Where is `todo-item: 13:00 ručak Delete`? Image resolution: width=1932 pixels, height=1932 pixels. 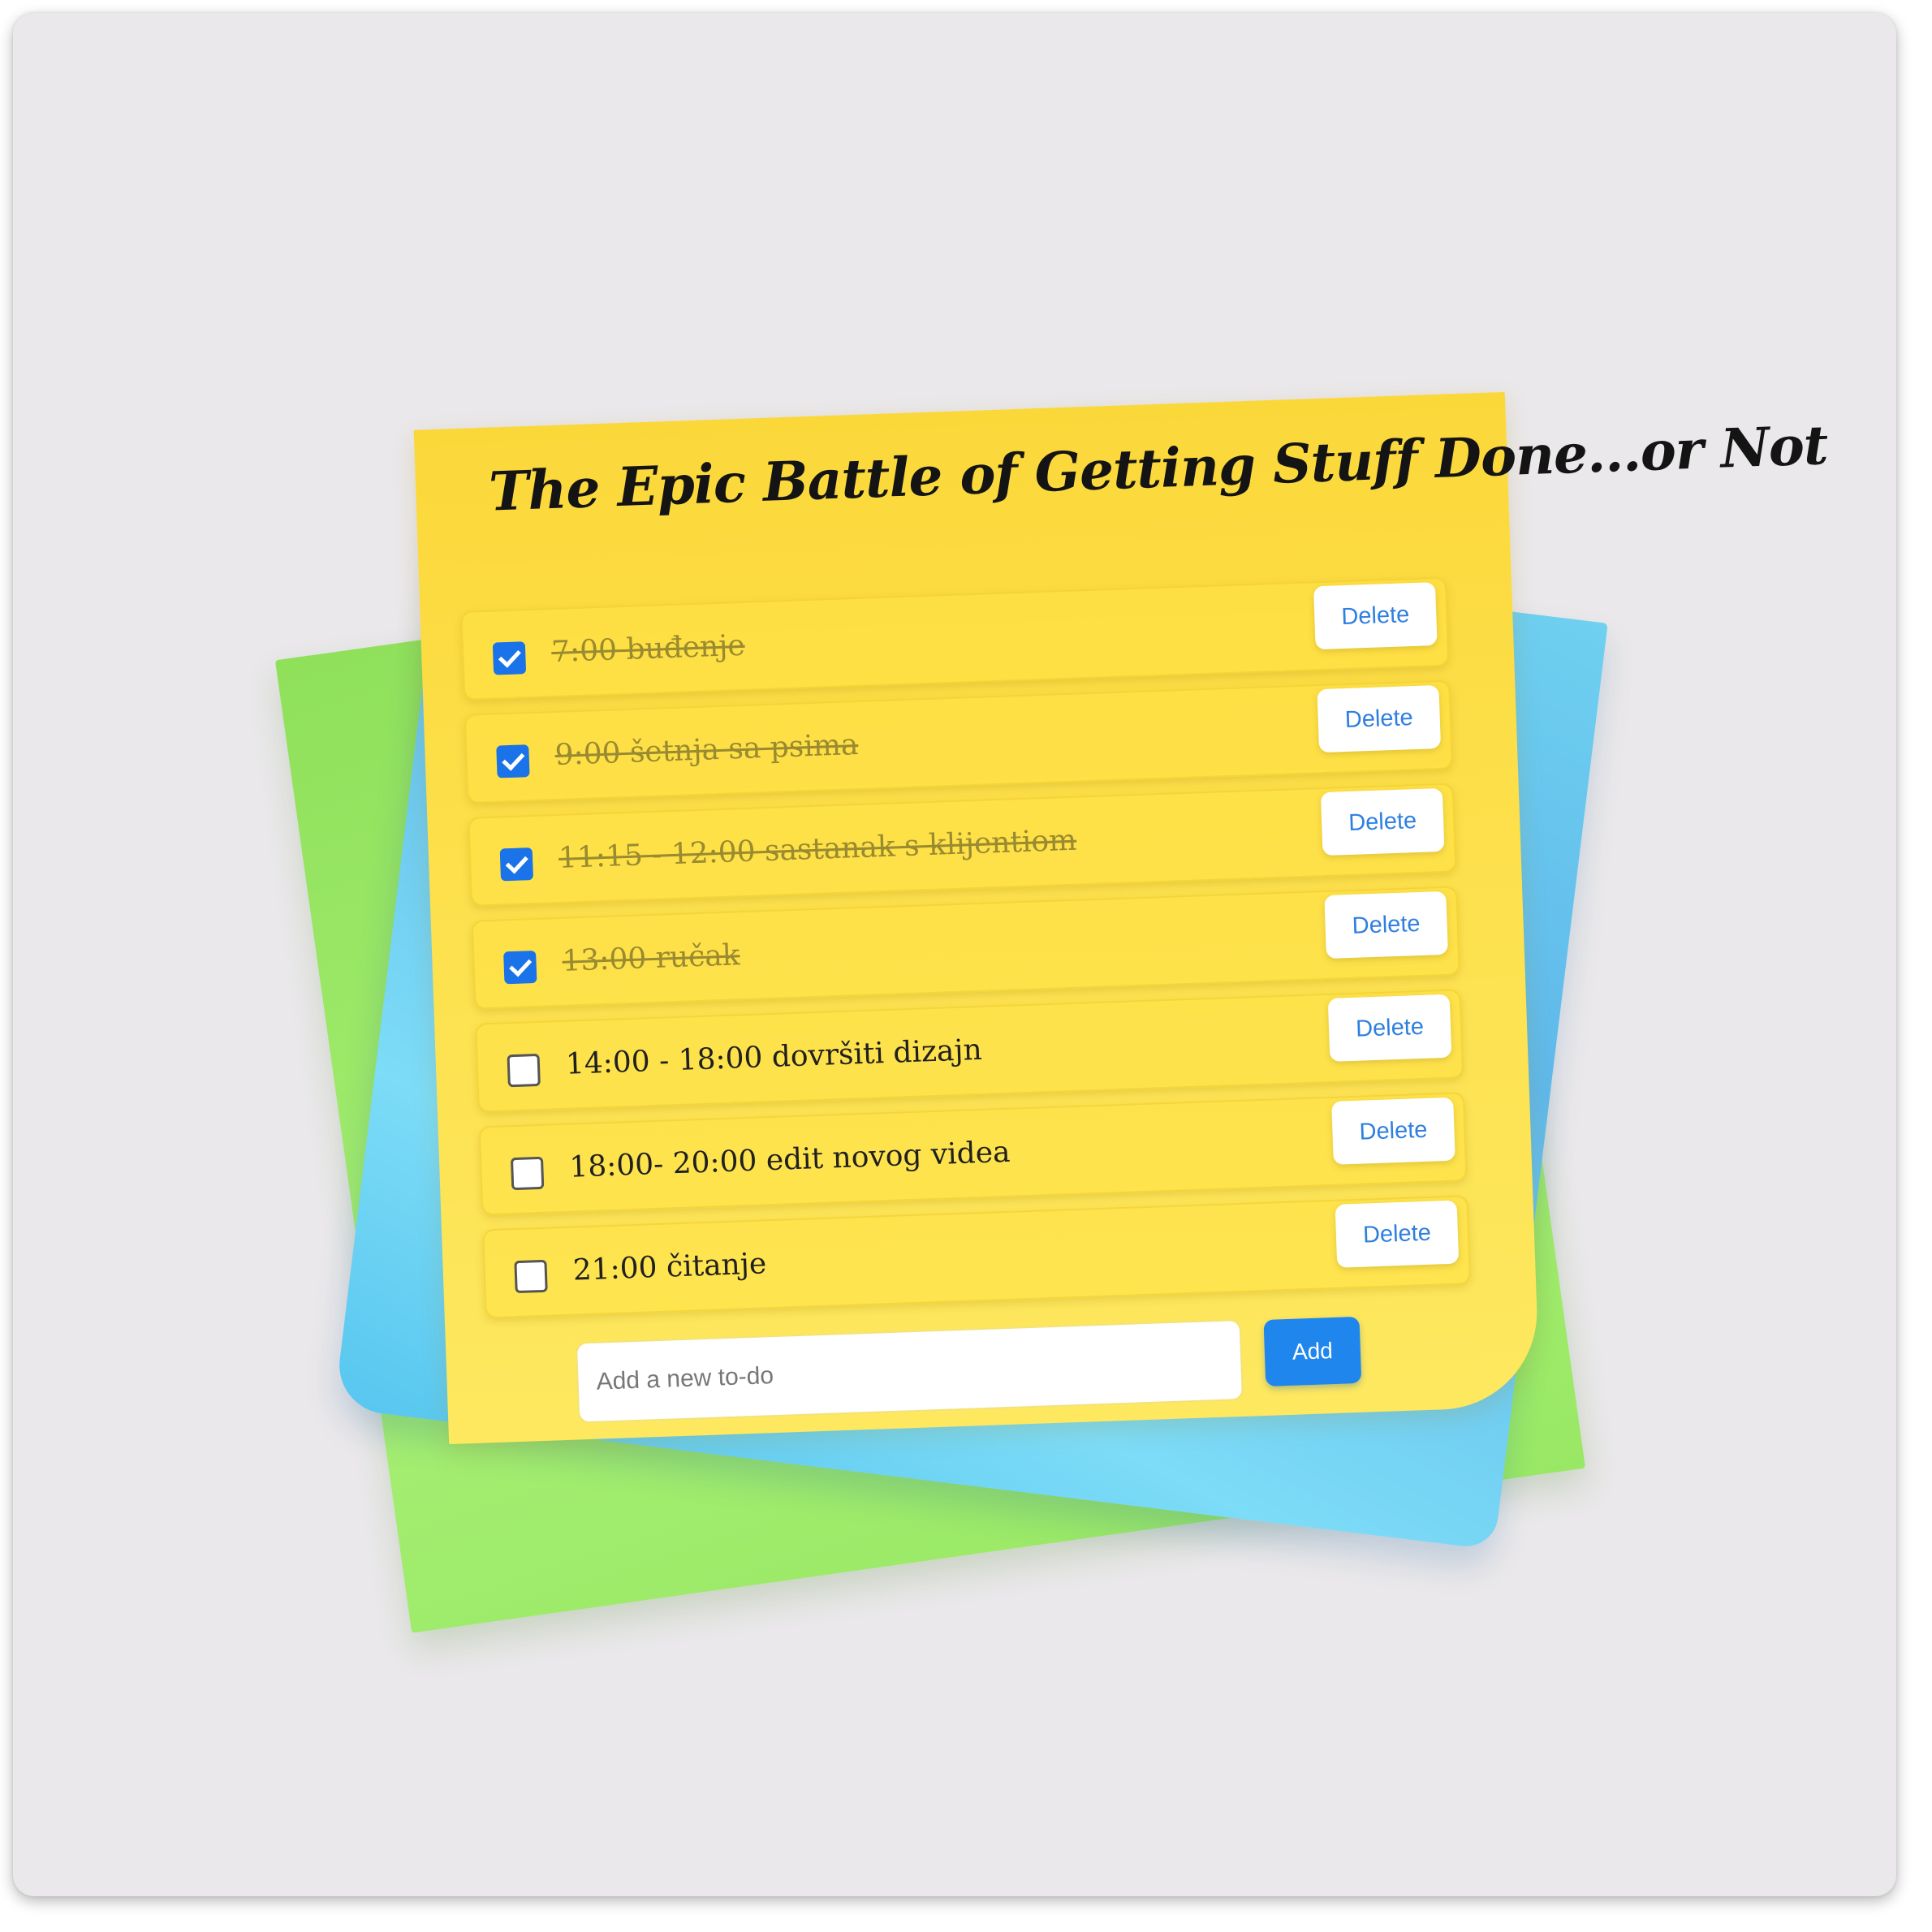
todo-item: 13:00 ručak Delete is located at coordinates (965, 948).